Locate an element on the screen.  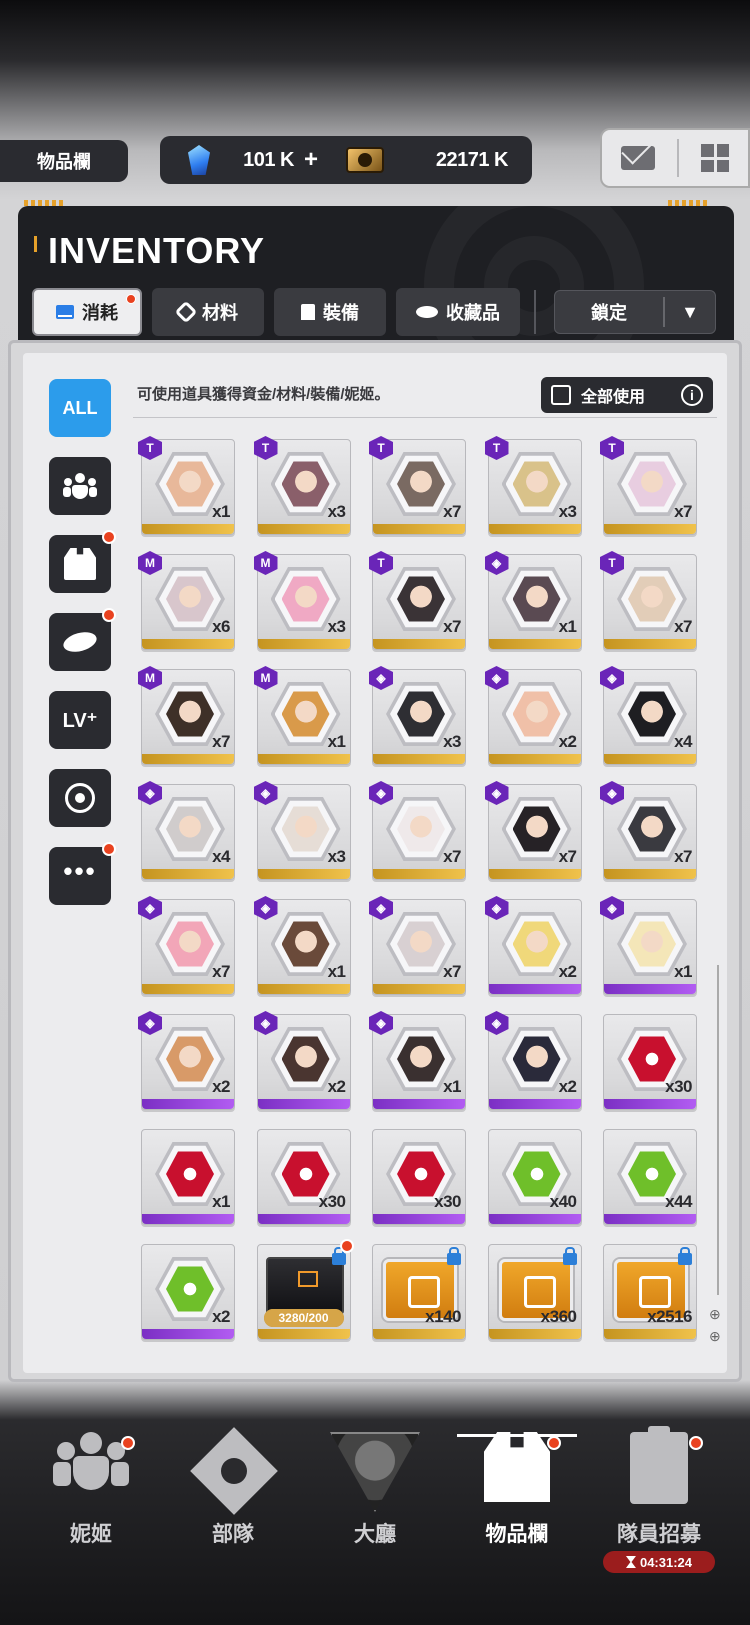
tab-equipment: 裝備 is located at coordinates (330, 312).